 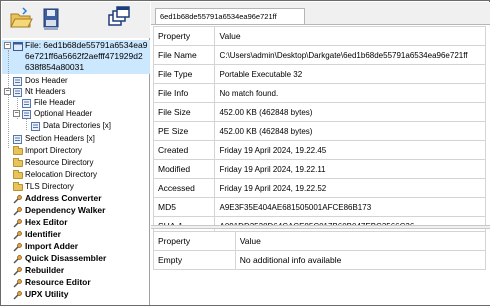 I want to click on table-row: Created Friday 19 April 2024, 19.22.45, so click(x=319, y=150).